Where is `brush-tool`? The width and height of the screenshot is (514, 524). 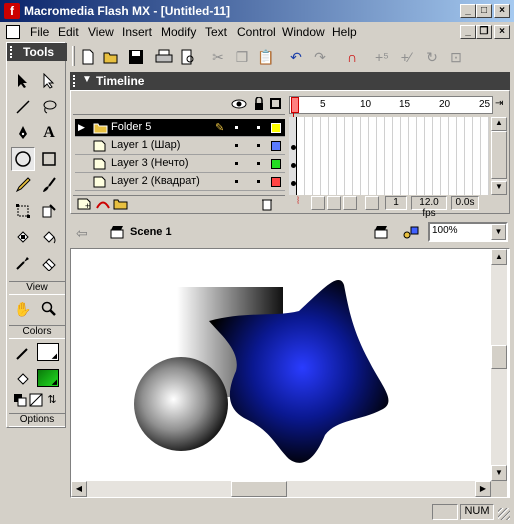 brush-tool is located at coordinates (49, 185).